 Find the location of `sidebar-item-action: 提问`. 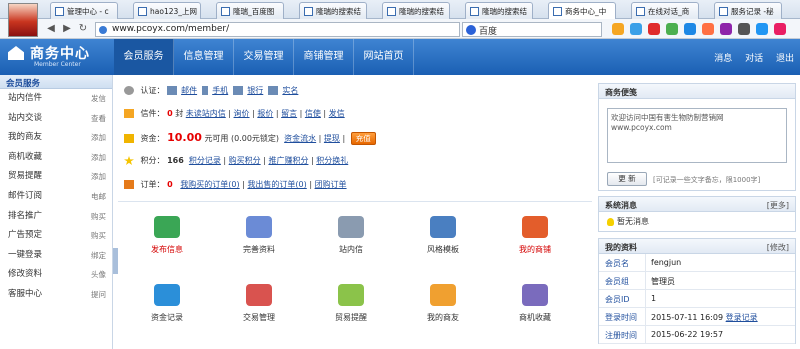

sidebar-item-action: 提问 is located at coordinates (98, 295).